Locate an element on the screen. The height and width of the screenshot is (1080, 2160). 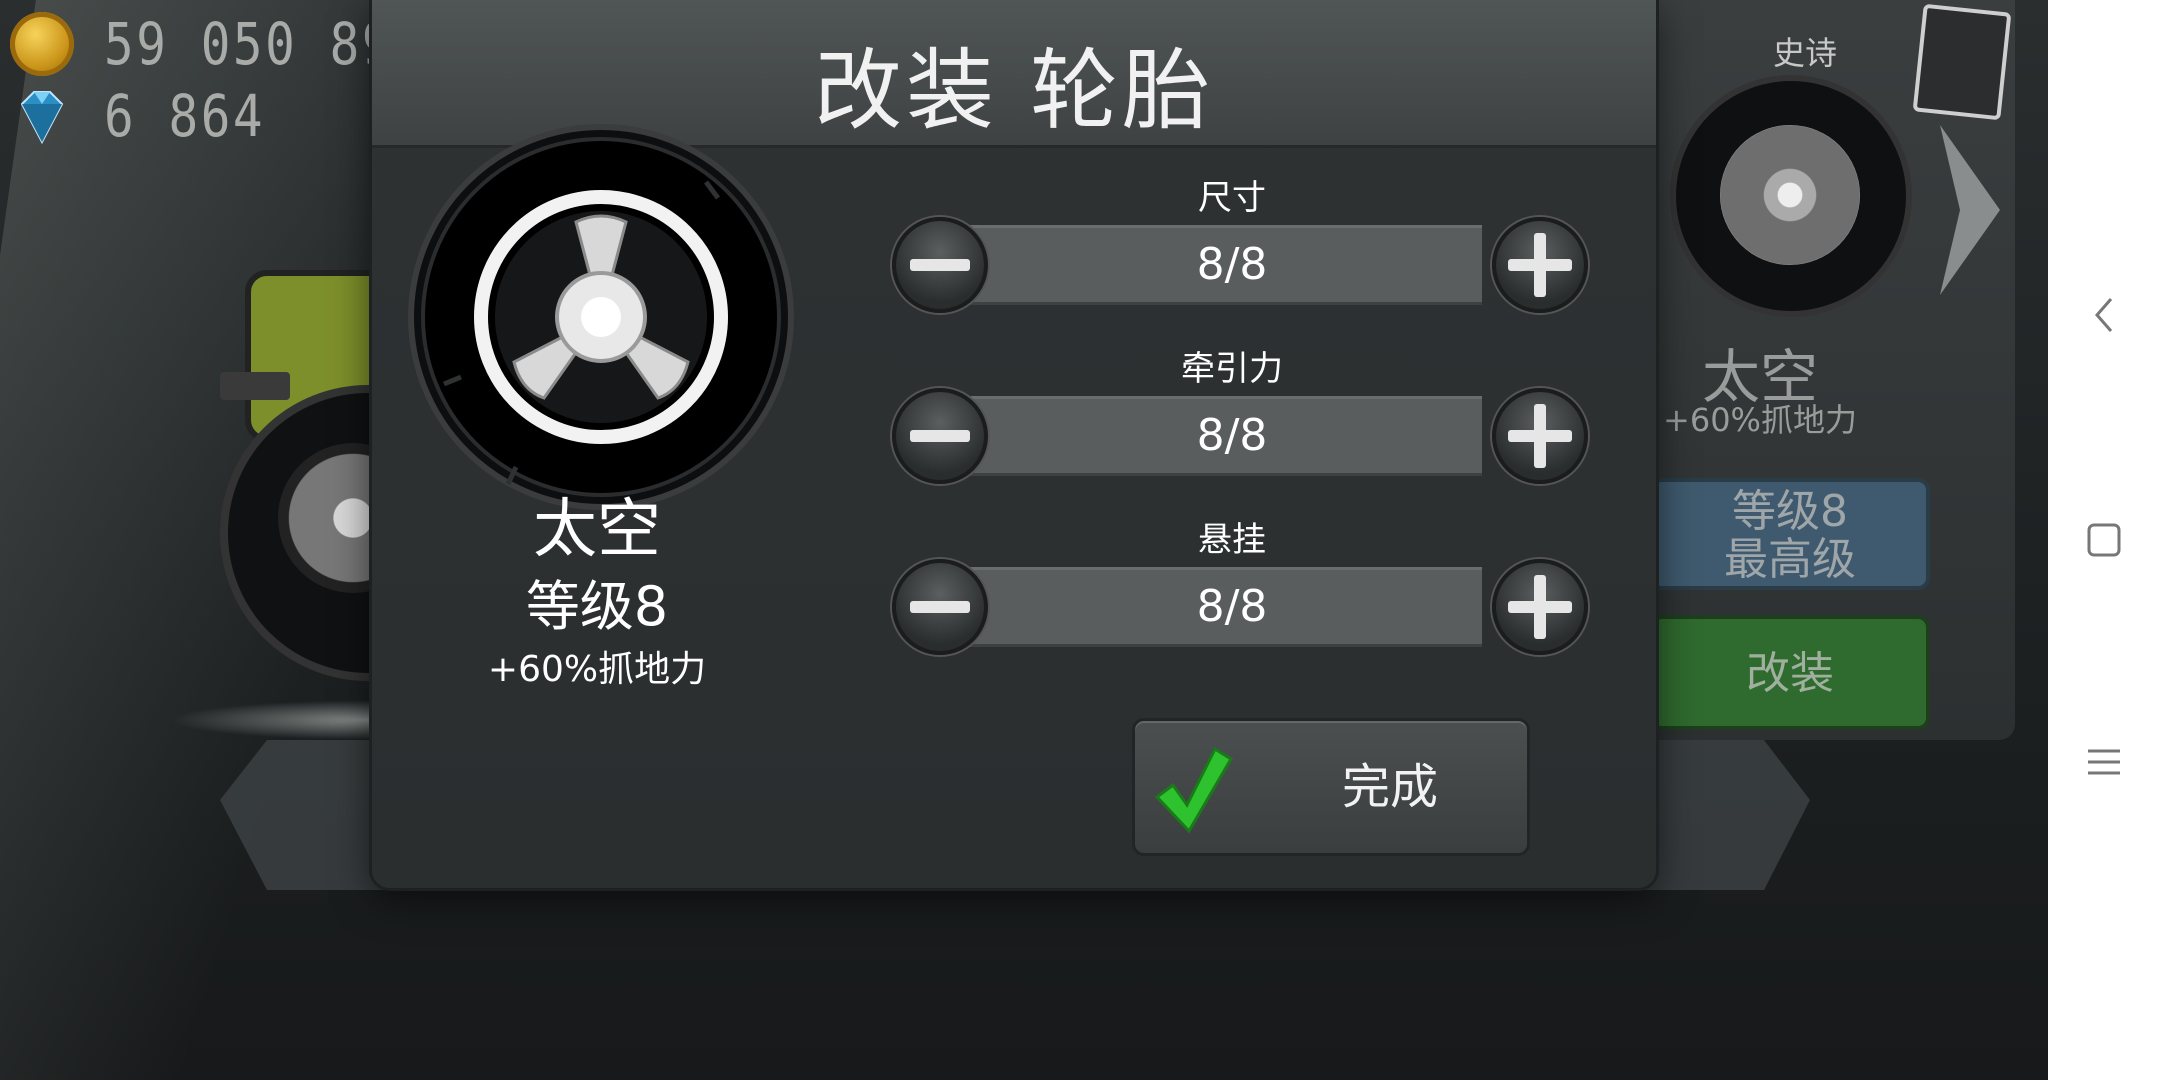
gem-amount: 6 864 is located at coordinates (185, 116).